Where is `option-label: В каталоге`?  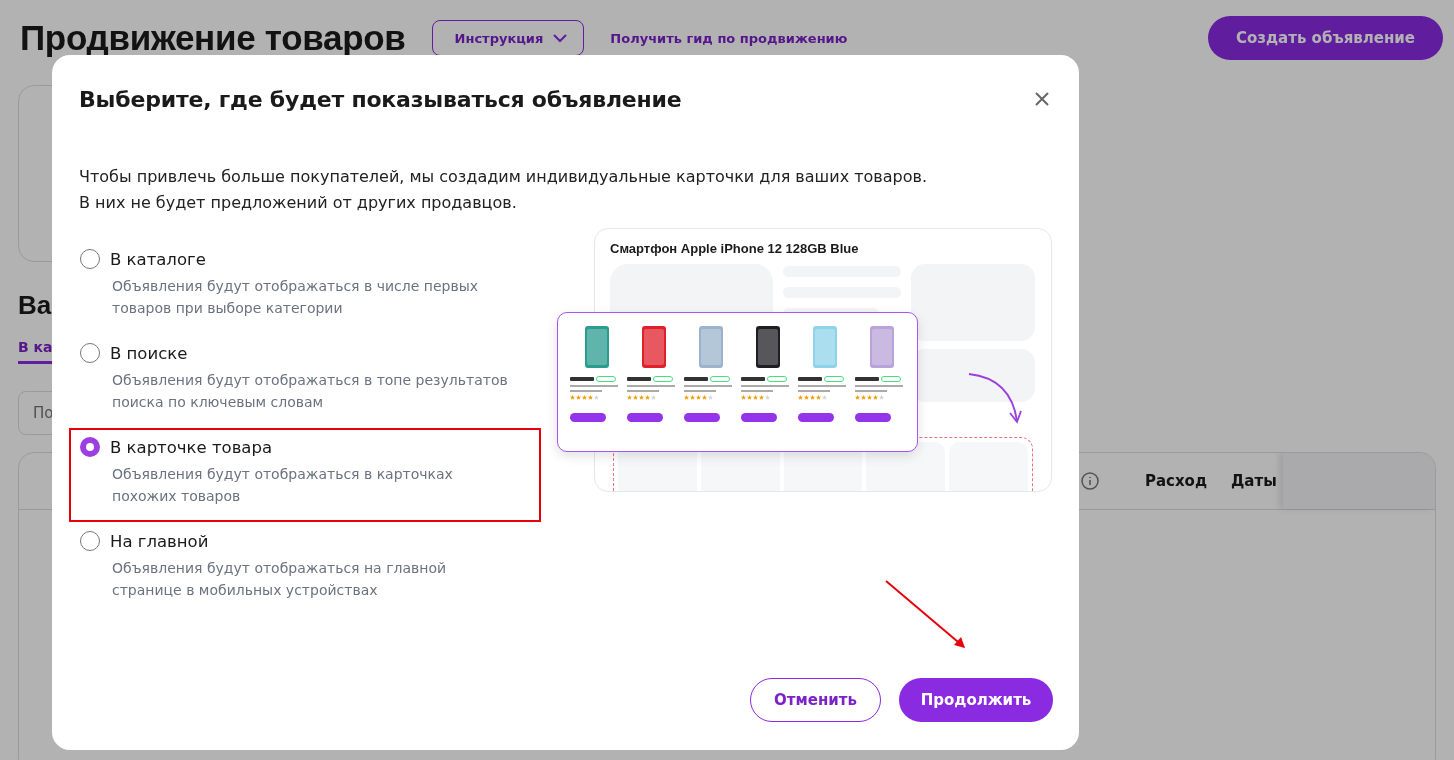
option-label: В каталоге is located at coordinates (158, 259).